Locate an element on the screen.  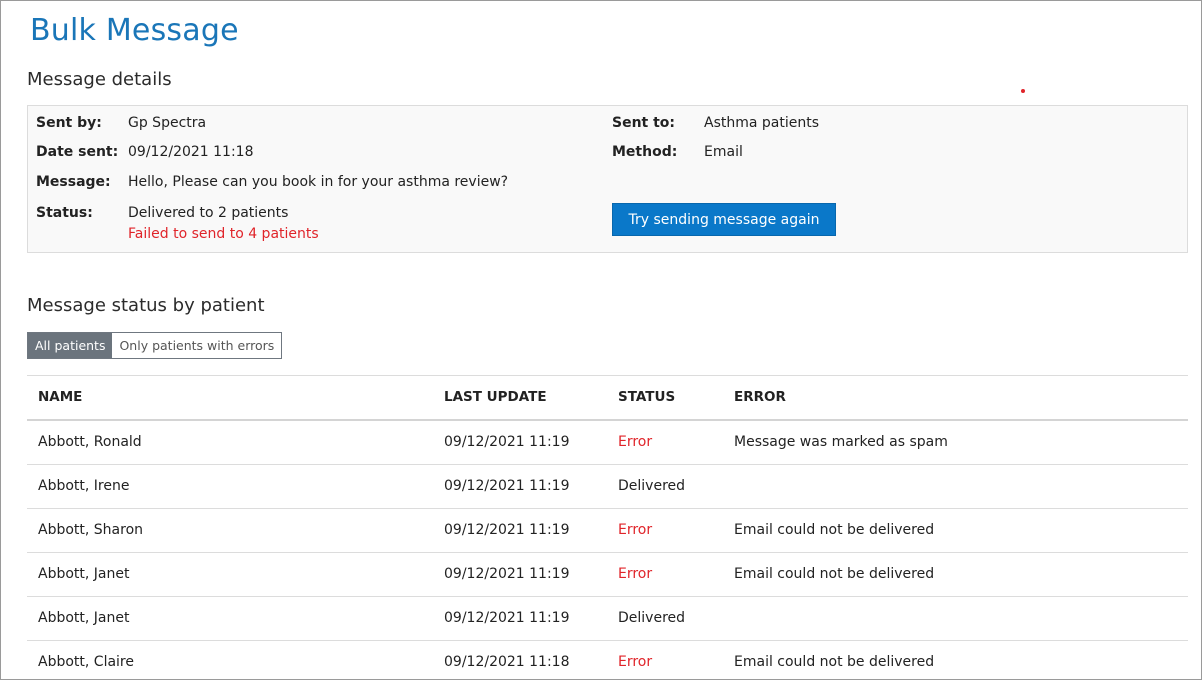
message-label: Message: is located at coordinates (73, 182).